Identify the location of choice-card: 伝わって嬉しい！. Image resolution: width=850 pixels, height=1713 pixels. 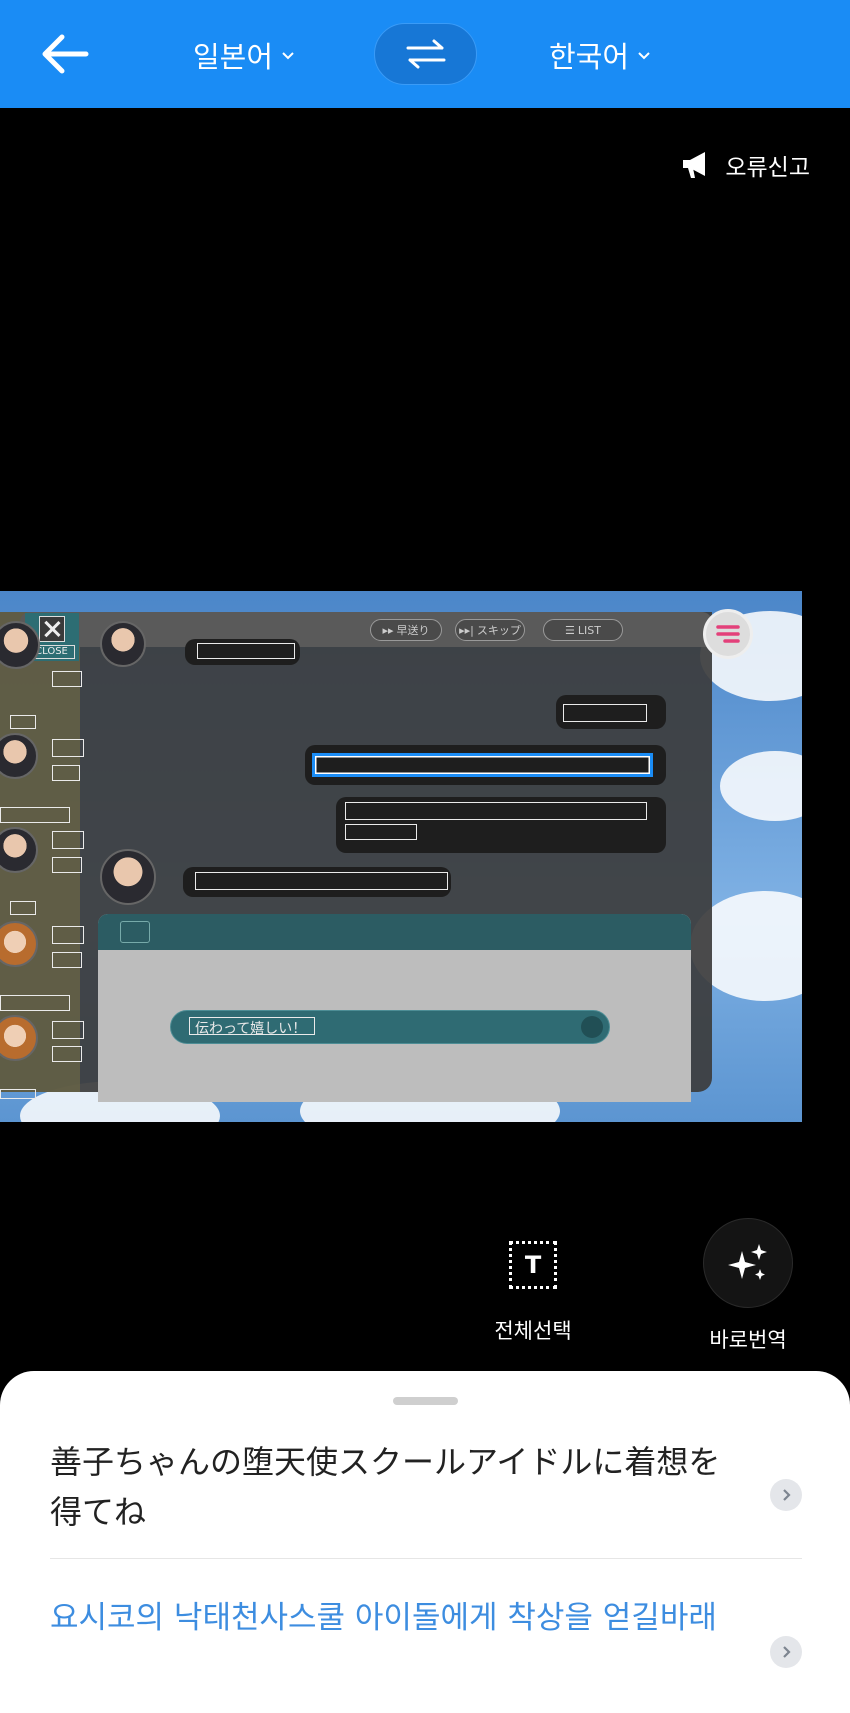
(394, 1008).